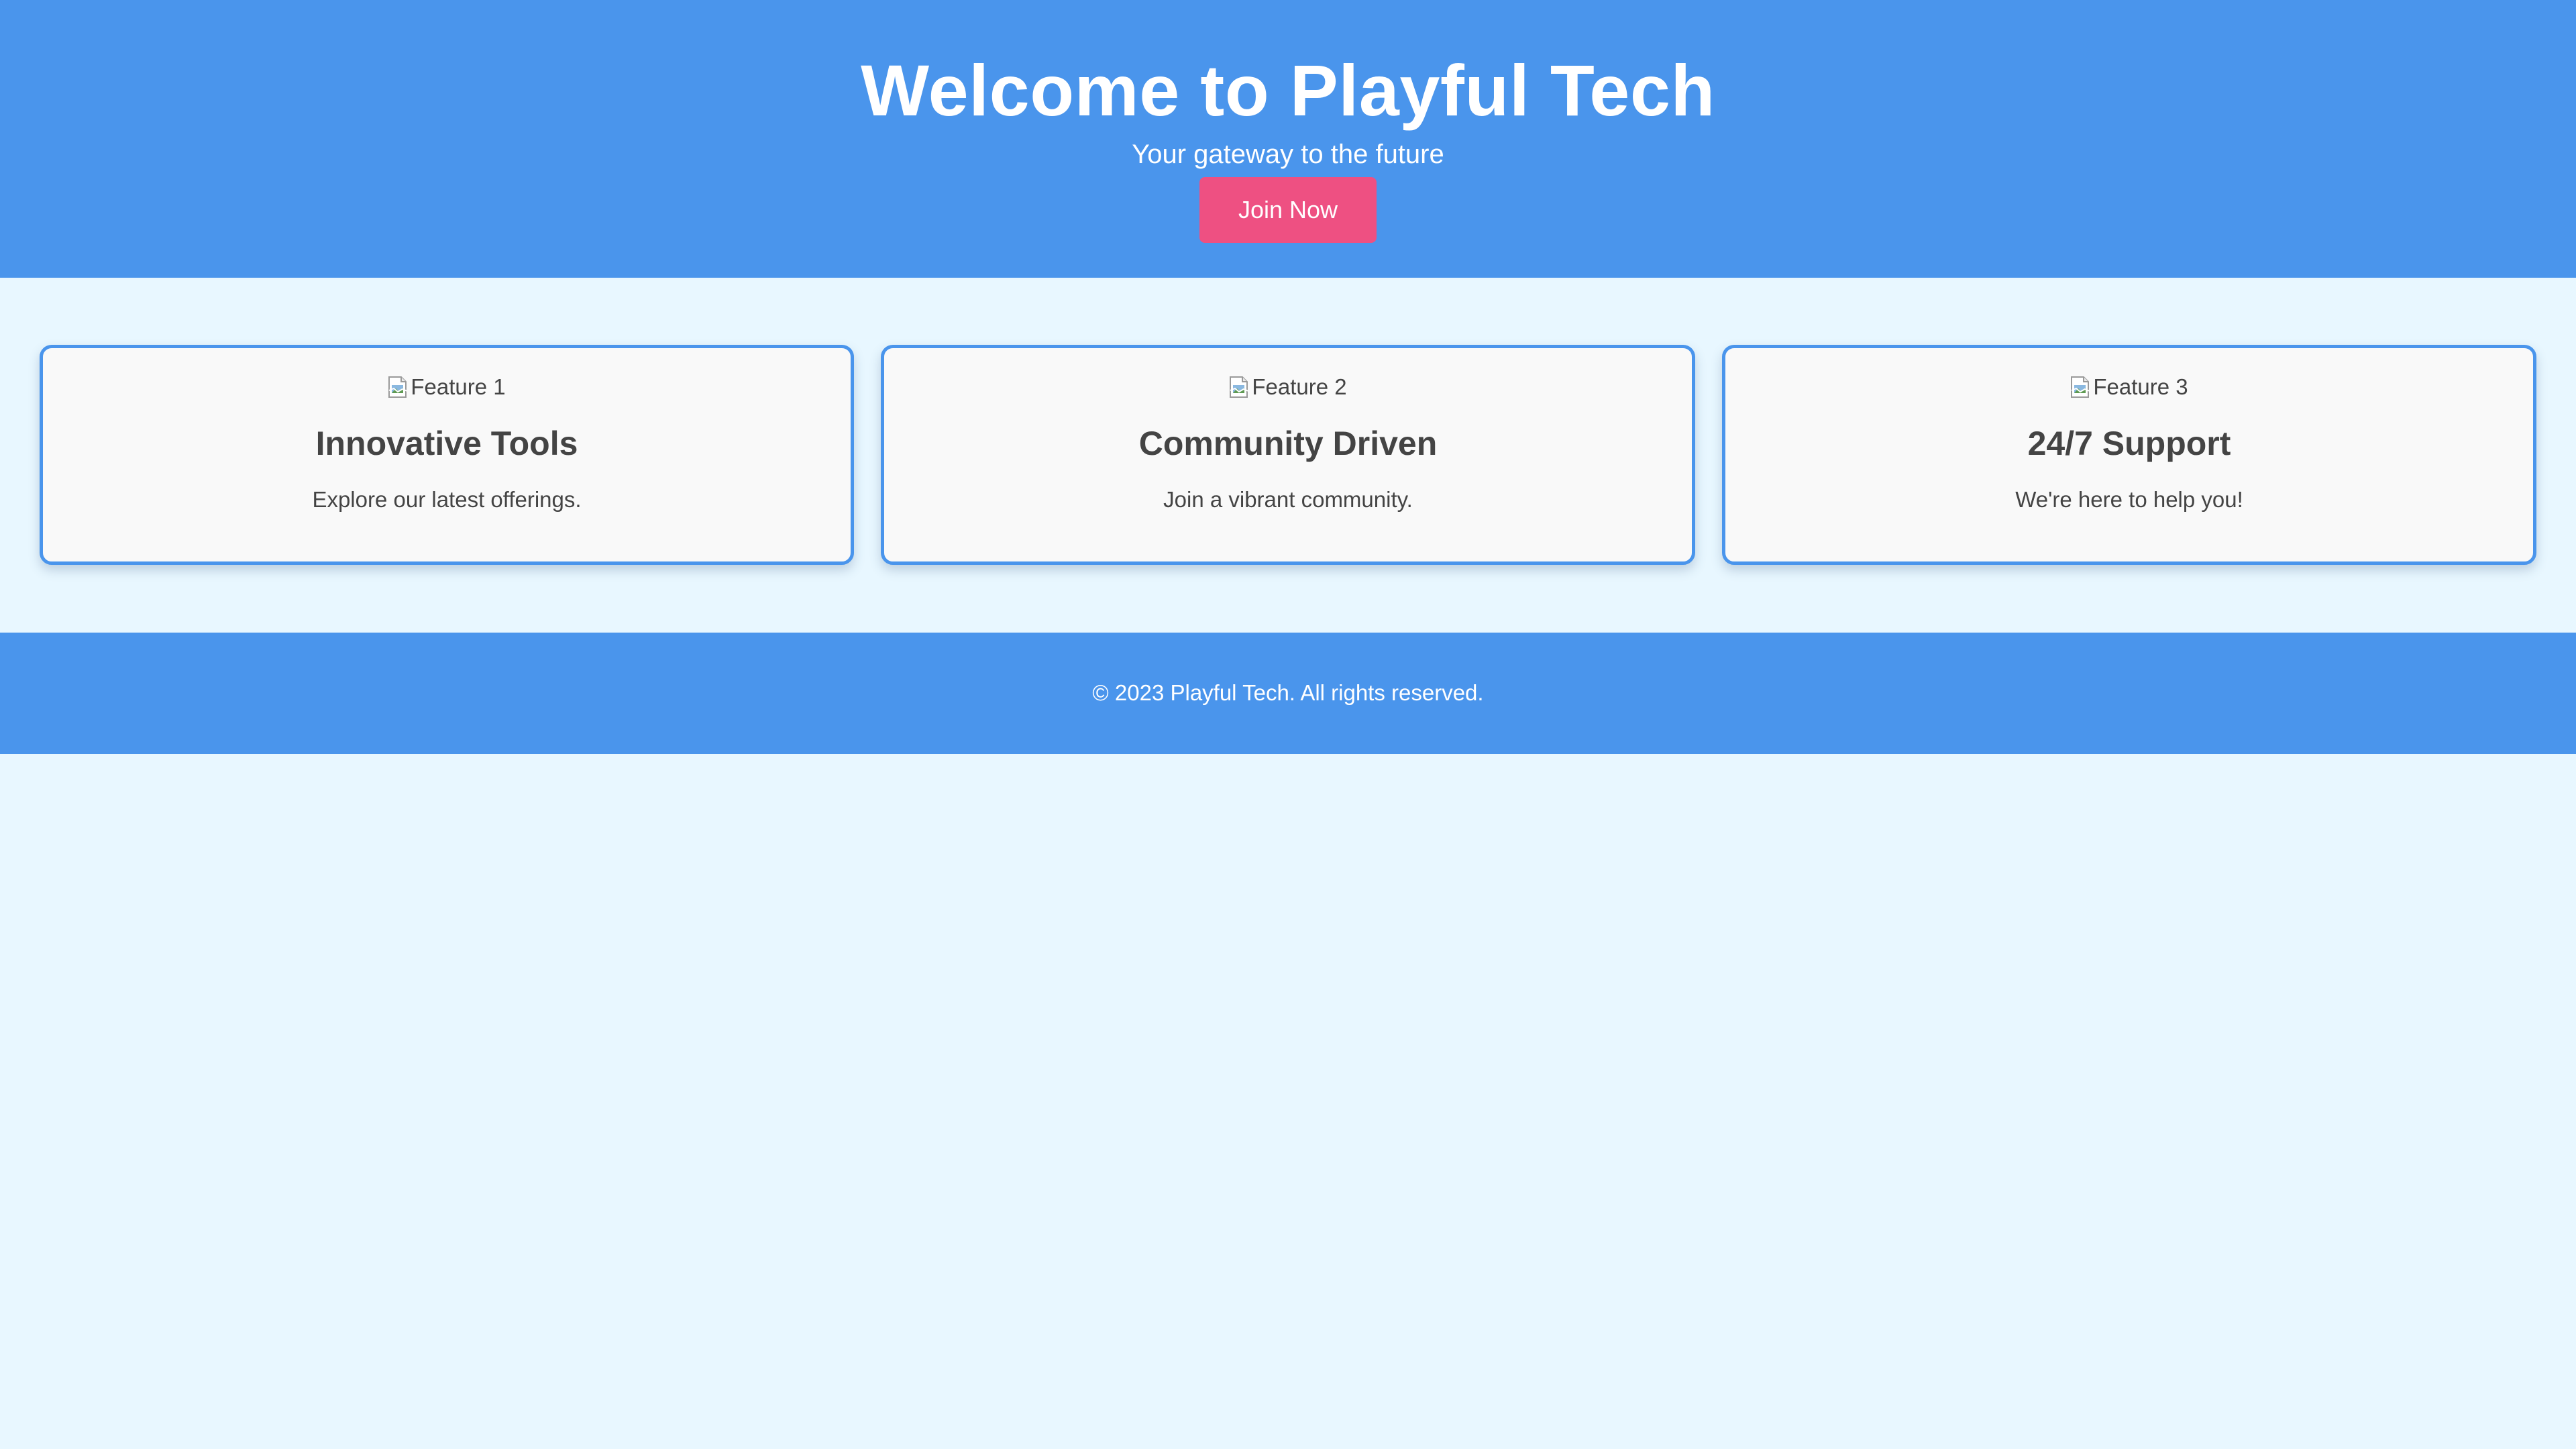  What do you see at coordinates (458, 386) in the screenshot?
I see `feature-image-alt: Feature 1` at bounding box center [458, 386].